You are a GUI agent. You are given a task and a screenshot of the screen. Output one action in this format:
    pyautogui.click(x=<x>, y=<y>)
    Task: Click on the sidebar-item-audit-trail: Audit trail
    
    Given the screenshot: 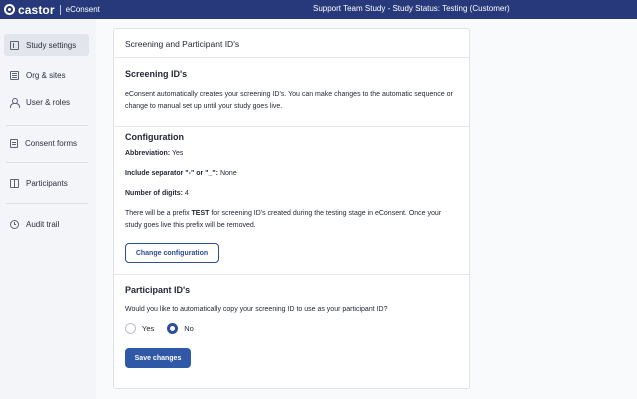 What is the action you would take?
    pyautogui.click(x=46, y=224)
    